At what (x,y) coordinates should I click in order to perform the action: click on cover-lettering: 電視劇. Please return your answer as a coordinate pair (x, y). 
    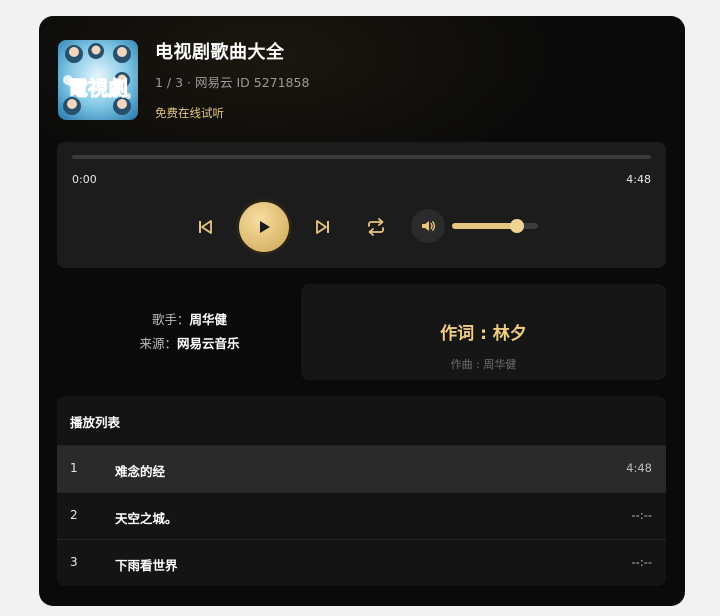
    Looking at the image, I should click on (98, 88).